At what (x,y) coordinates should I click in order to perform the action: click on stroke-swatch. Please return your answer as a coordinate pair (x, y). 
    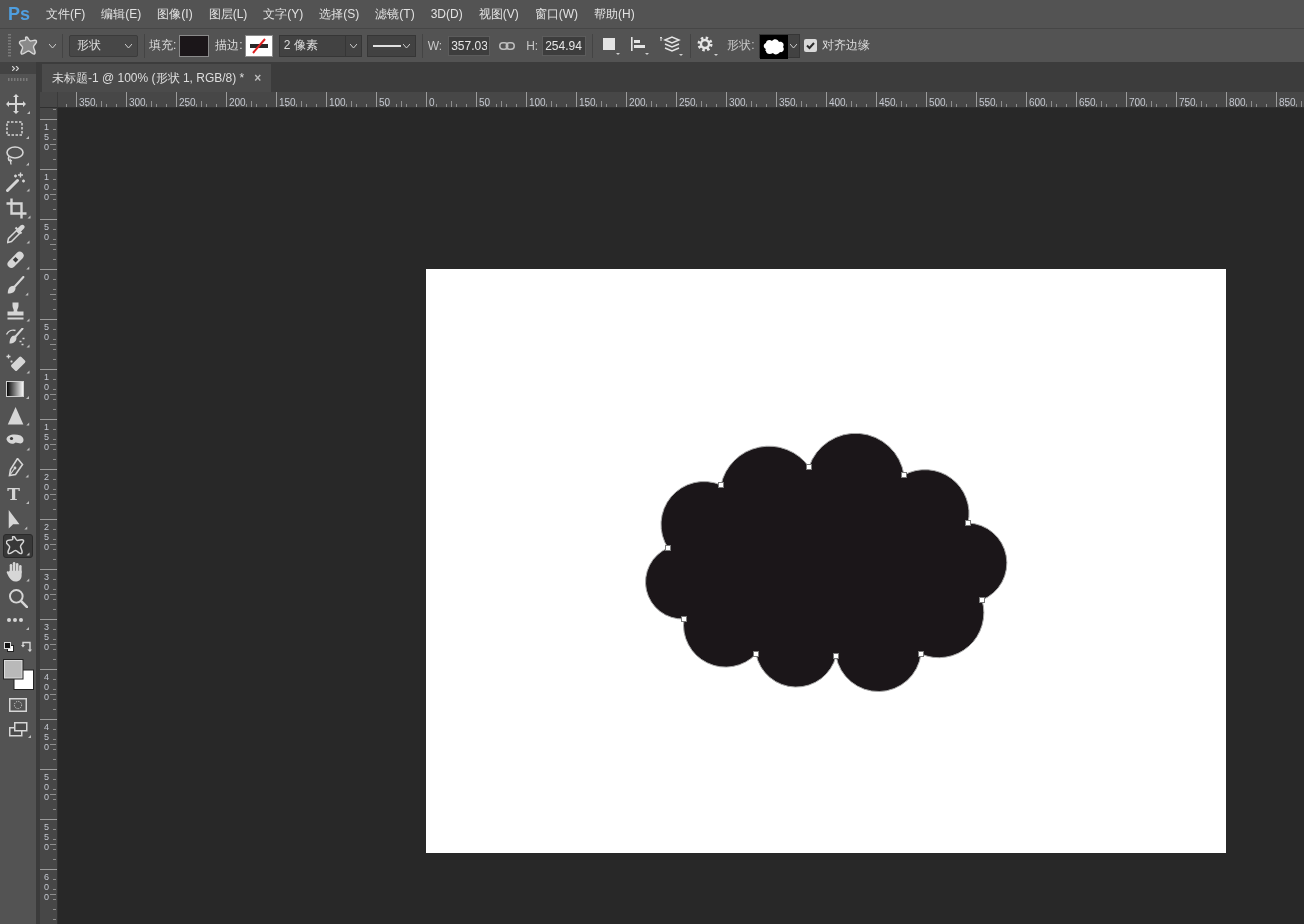
    Looking at the image, I should click on (258, 45).